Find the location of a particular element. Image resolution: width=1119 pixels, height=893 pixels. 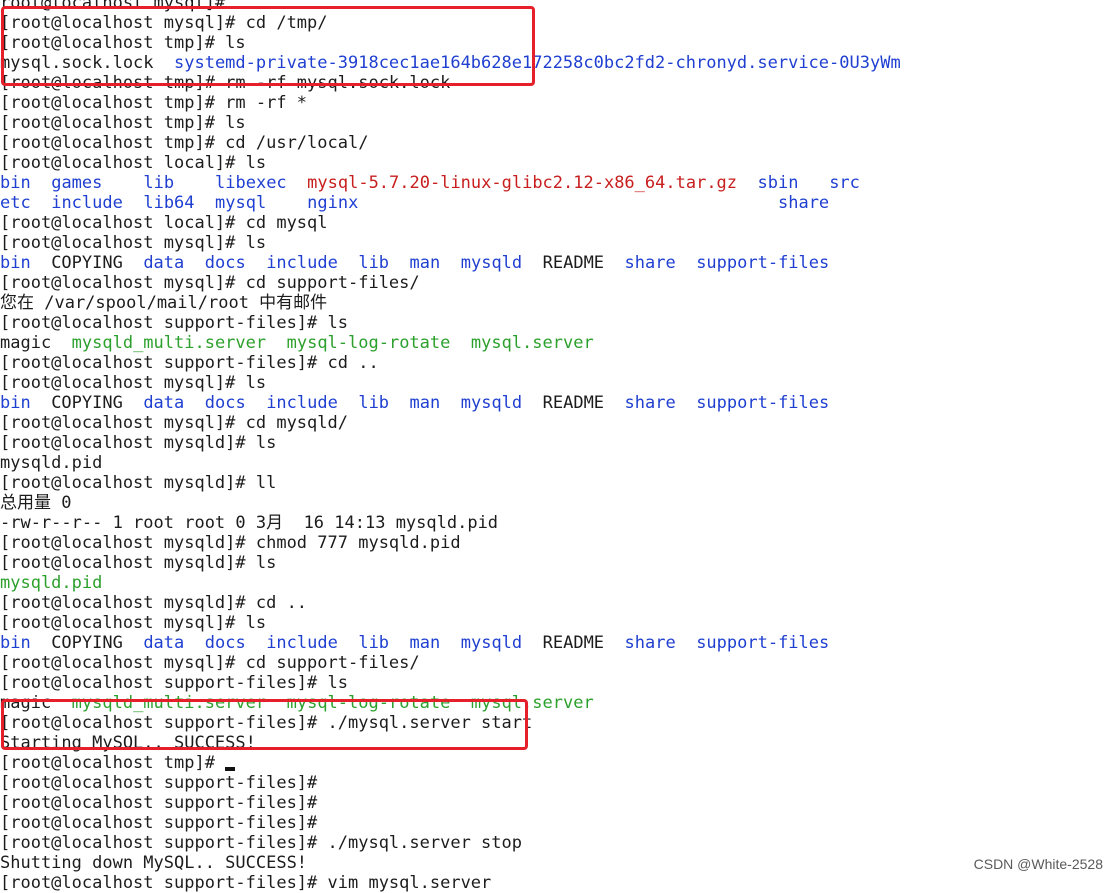

terminal-text: mysql is located at coordinates (241, 203).